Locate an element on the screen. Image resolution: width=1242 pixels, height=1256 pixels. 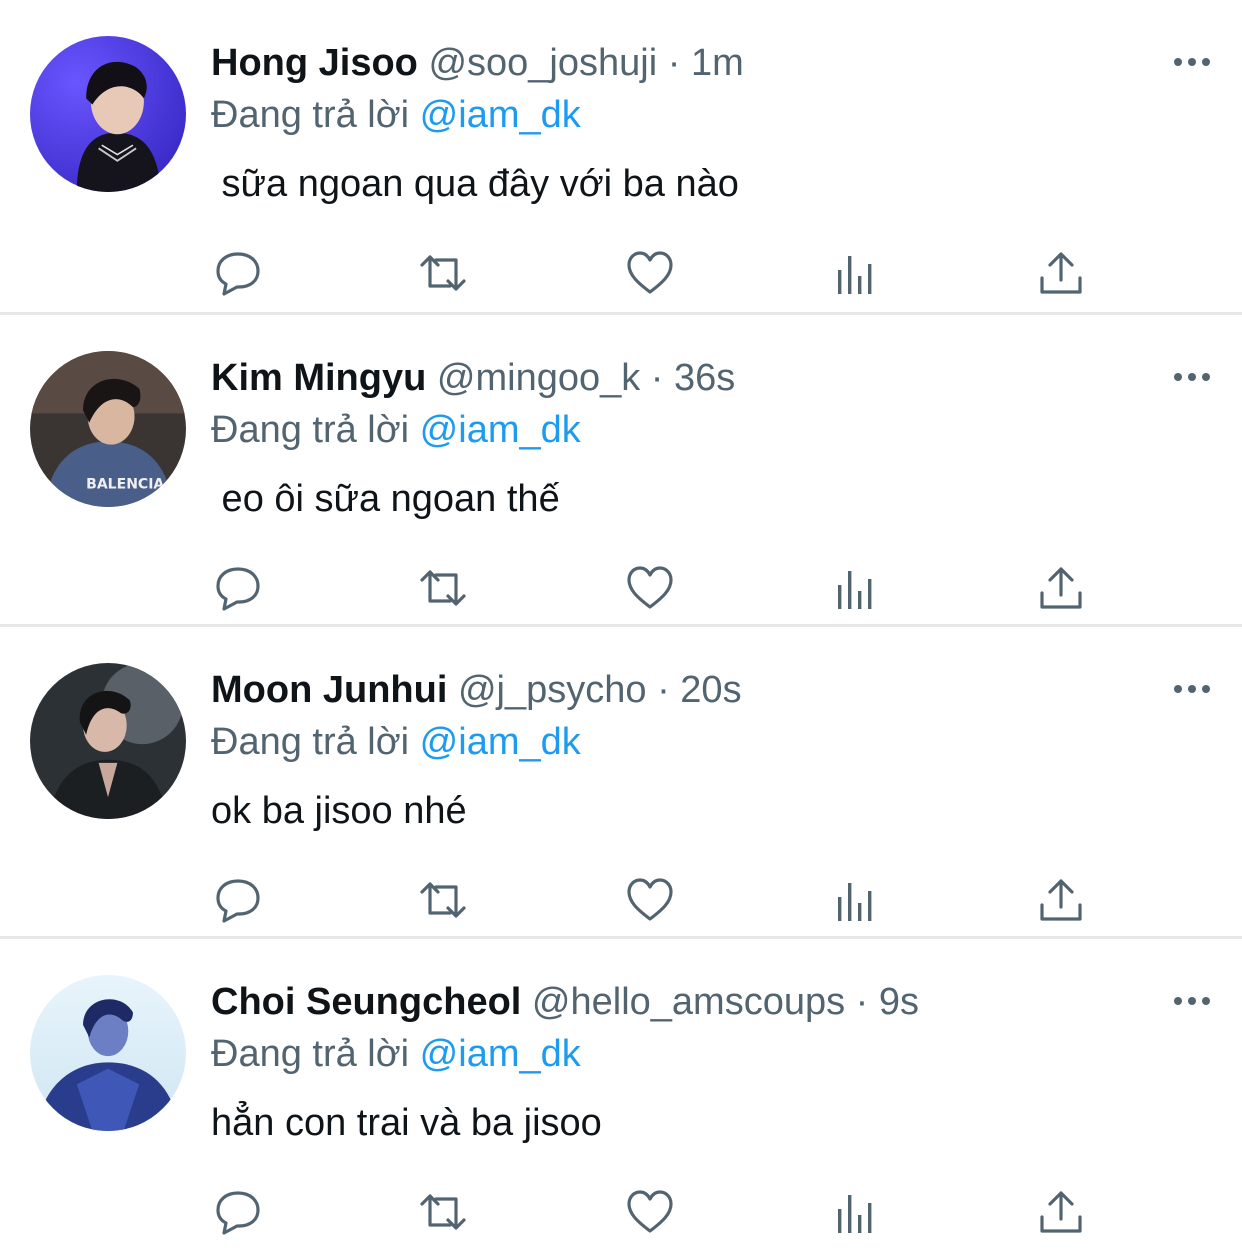
display-name: Hong Jisoo is located at coordinates (314, 63).